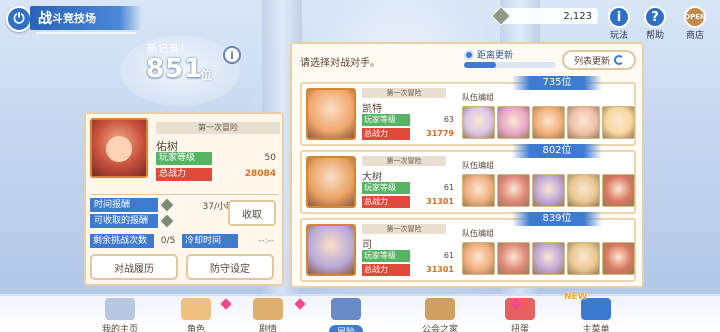 The width and height of the screenshot is (720, 332). What do you see at coordinates (695, 23) in the screenshot?
I see `shop-button: OPEN 商店` at bounding box center [695, 23].